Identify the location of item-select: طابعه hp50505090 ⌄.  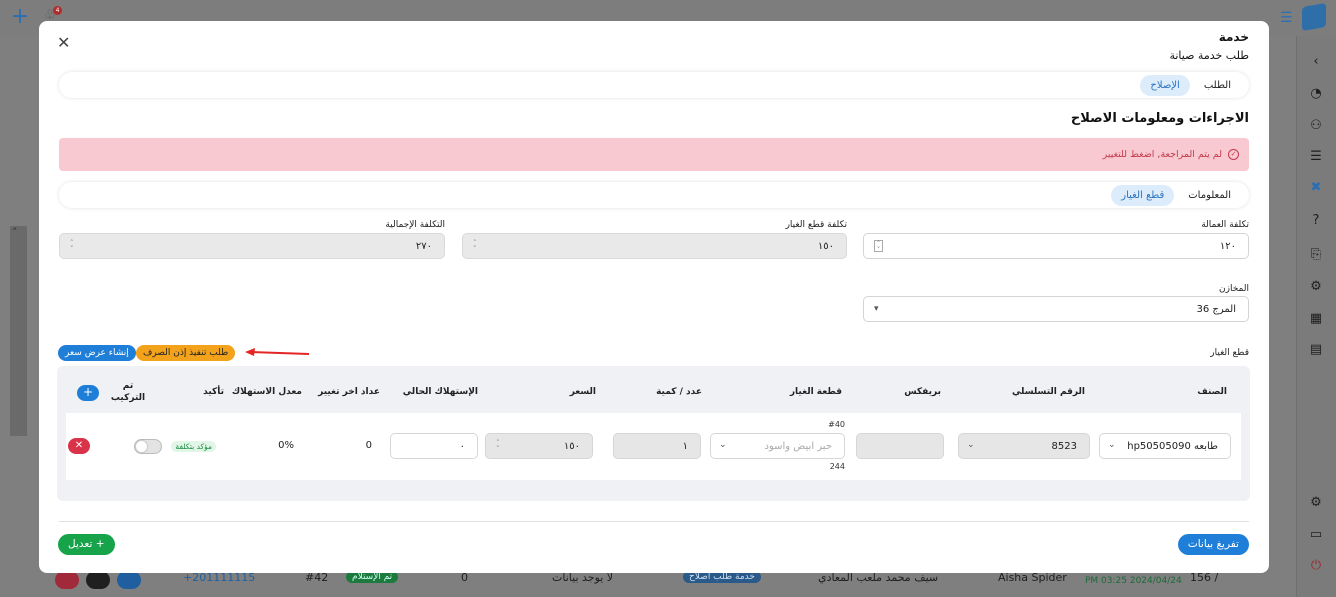
(1165, 446).